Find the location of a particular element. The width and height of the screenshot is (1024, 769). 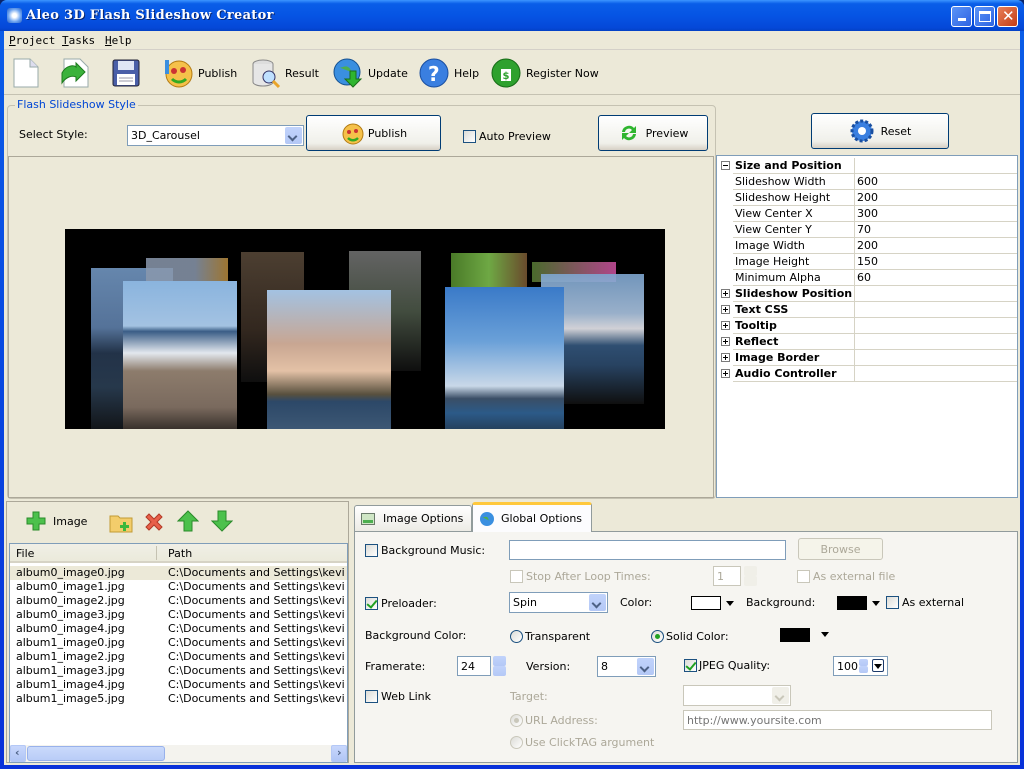

url-address-input is located at coordinates (837, 720).